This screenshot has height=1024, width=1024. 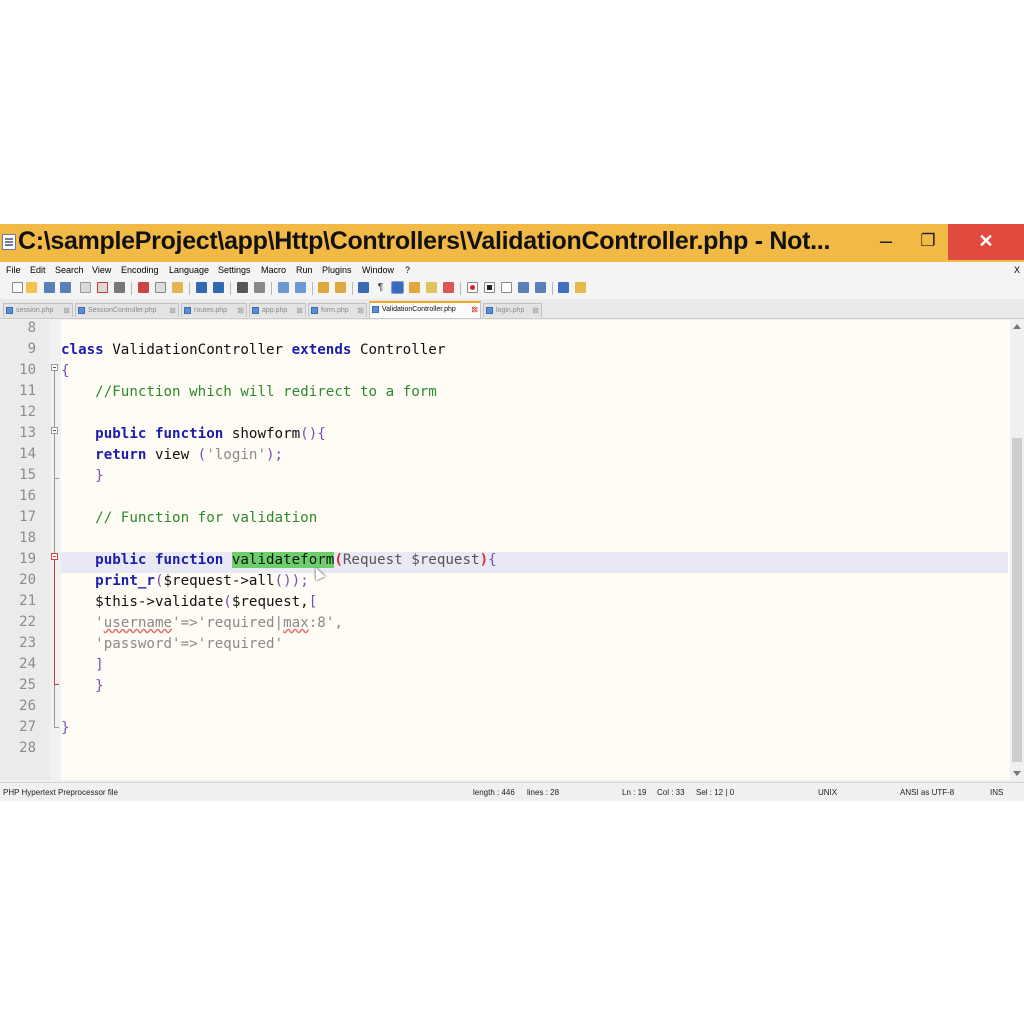 What do you see at coordinates (337, 310) in the screenshot?
I see `tab-form-php: form.php ⊠` at bounding box center [337, 310].